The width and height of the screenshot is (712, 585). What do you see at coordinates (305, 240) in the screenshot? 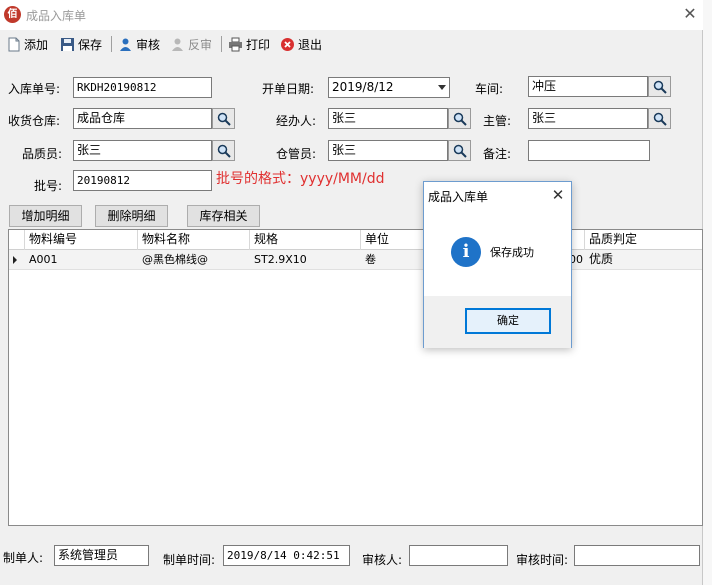
I see `column-header-spec: 规格` at bounding box center [305, 240].